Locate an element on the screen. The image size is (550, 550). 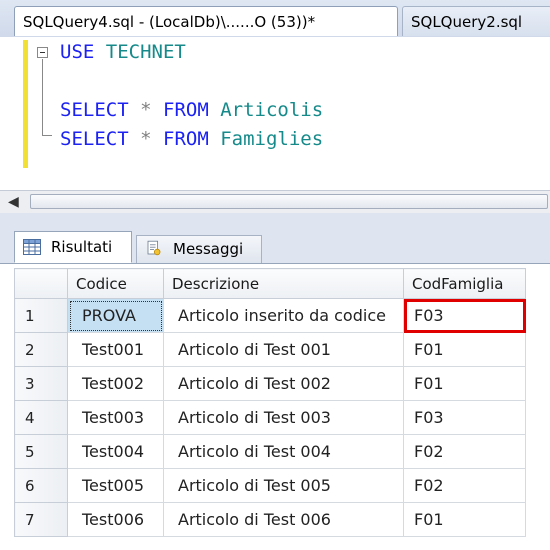
collapse-toggle-icon is located at coordinates (42, 52).